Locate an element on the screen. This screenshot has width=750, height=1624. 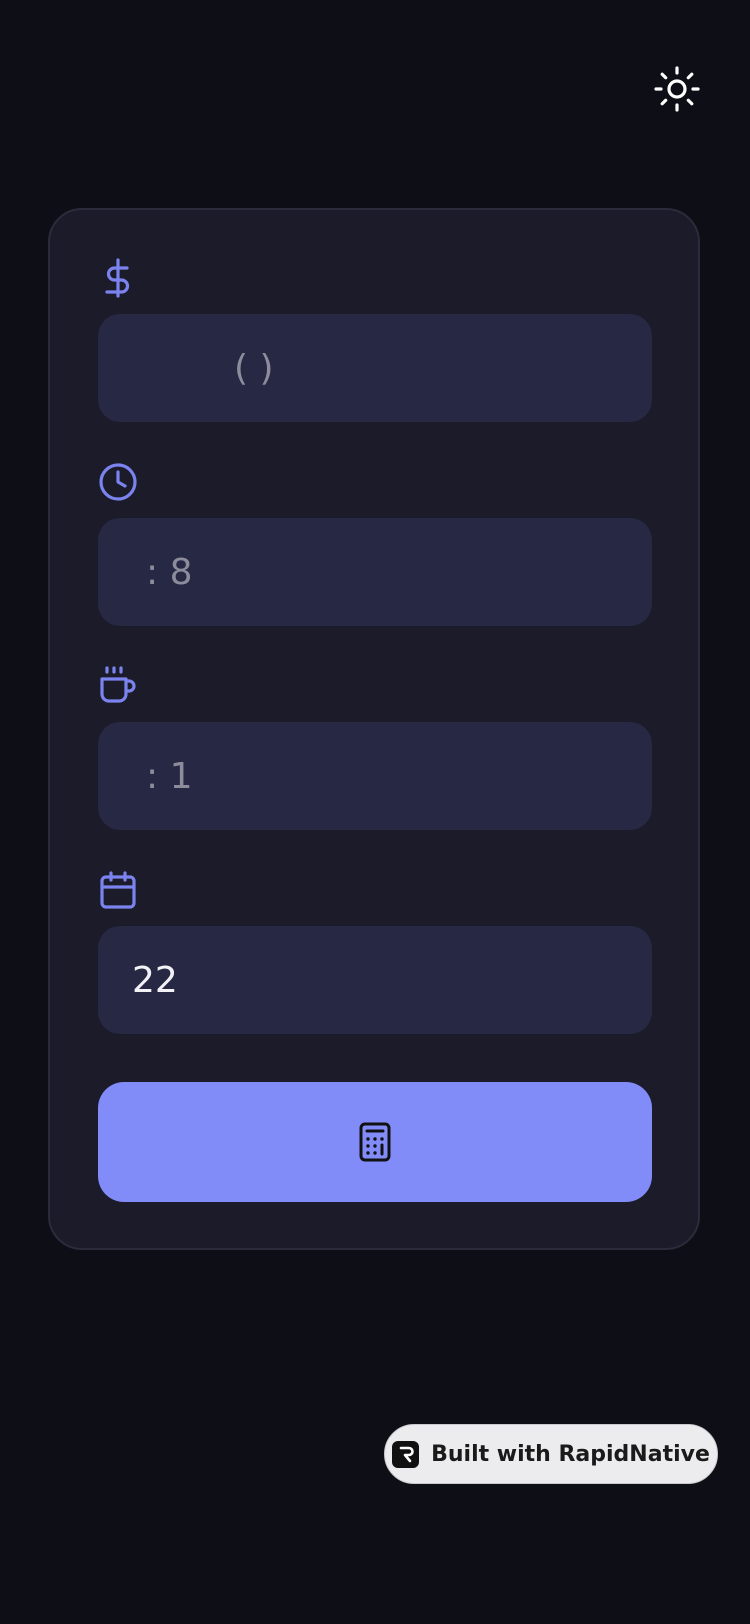
calculator-icon is located at coordinates (375, 1142).